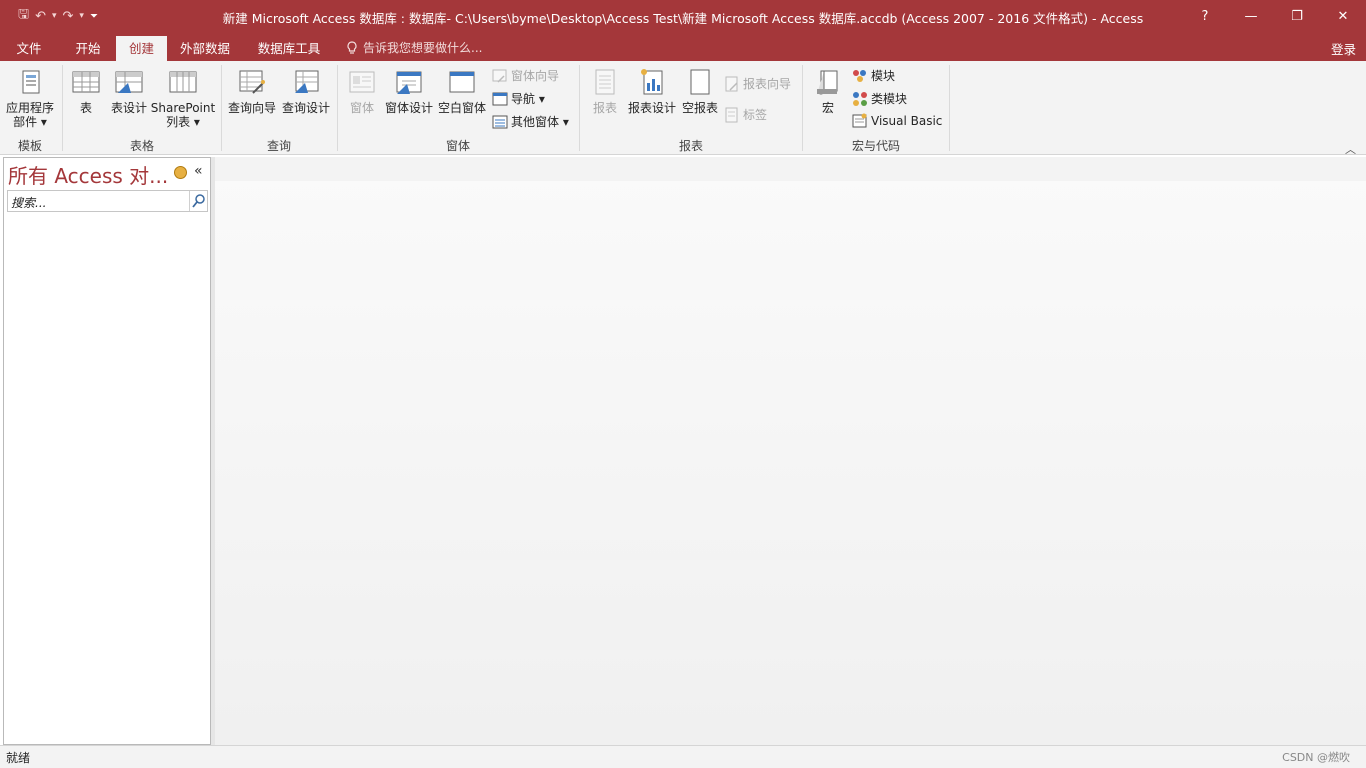  What do you see at coordinates (827, 82) in the screenshot?
I see `macro-scroll-icon` at bounding box center [827, 82].